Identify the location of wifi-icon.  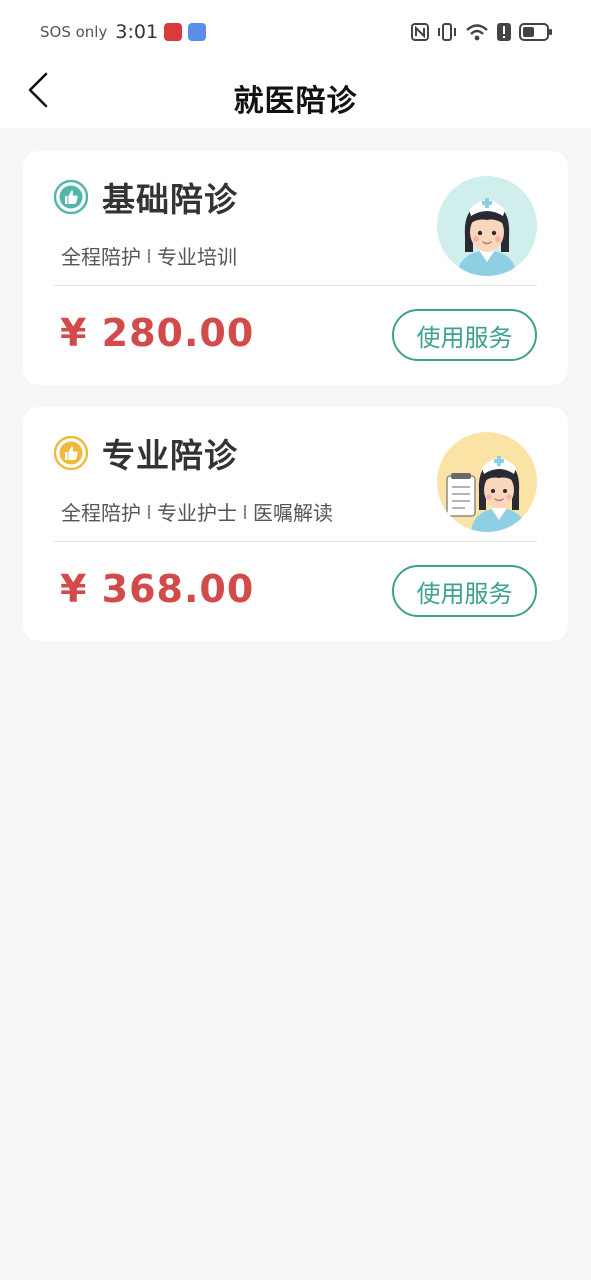
(477, 32).